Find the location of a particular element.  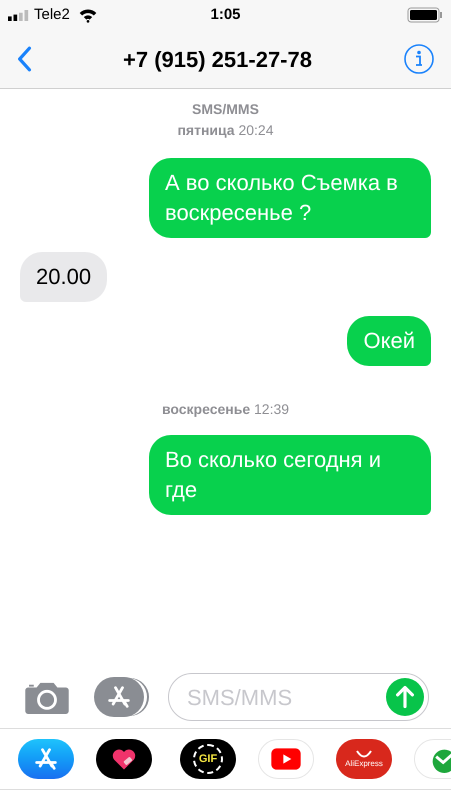

back-icon is located at coordinates (24, 59).